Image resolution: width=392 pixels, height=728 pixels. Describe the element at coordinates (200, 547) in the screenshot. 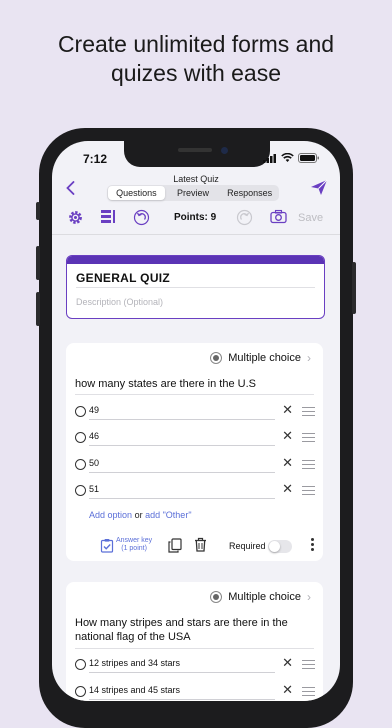

I see `delete-button` at that location.